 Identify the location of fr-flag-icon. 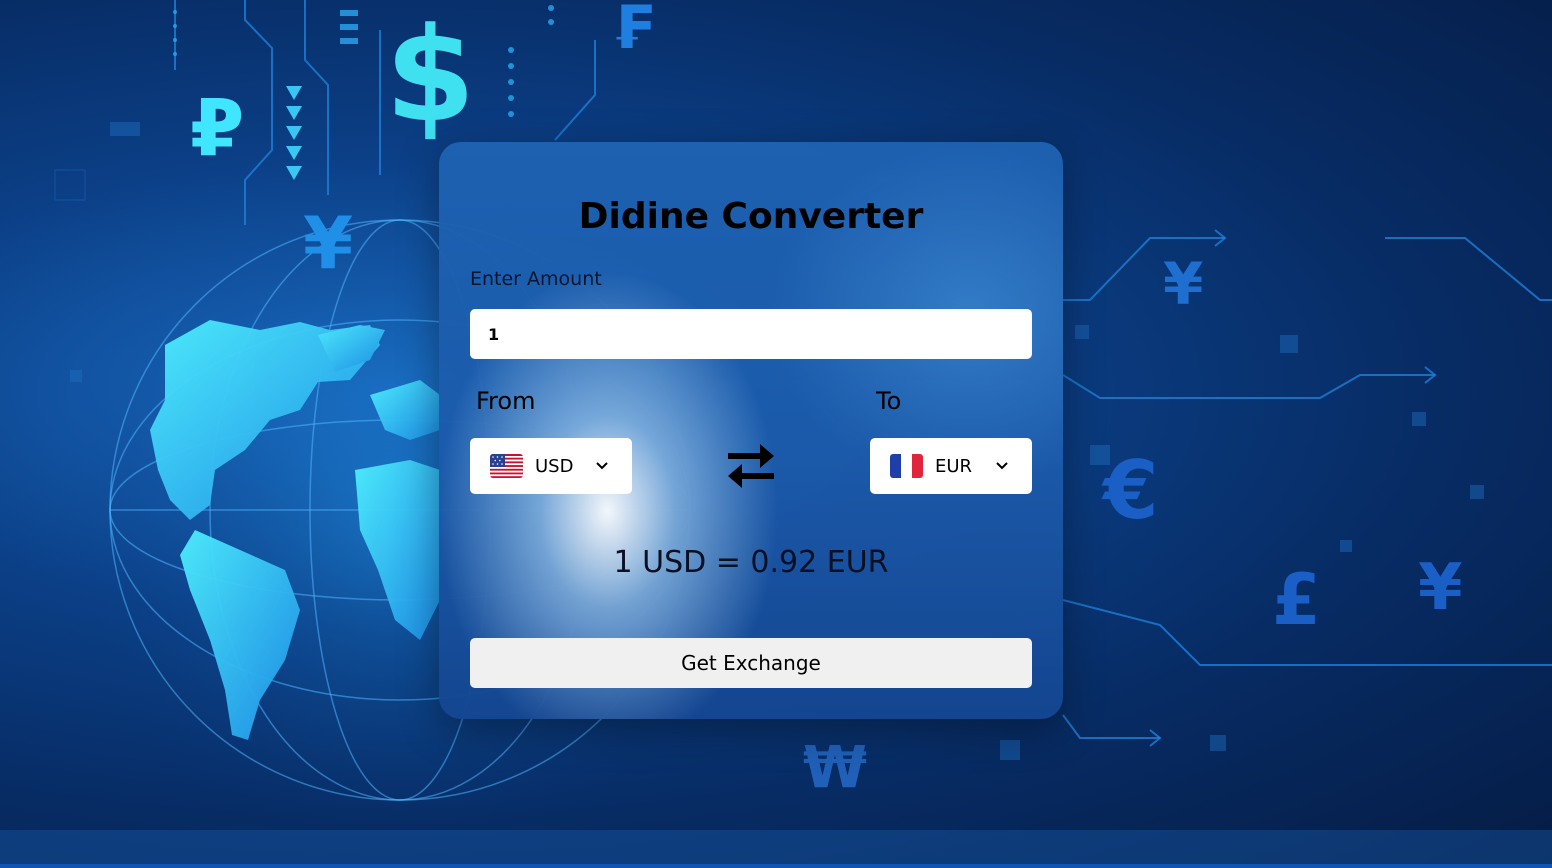
(906, 466).